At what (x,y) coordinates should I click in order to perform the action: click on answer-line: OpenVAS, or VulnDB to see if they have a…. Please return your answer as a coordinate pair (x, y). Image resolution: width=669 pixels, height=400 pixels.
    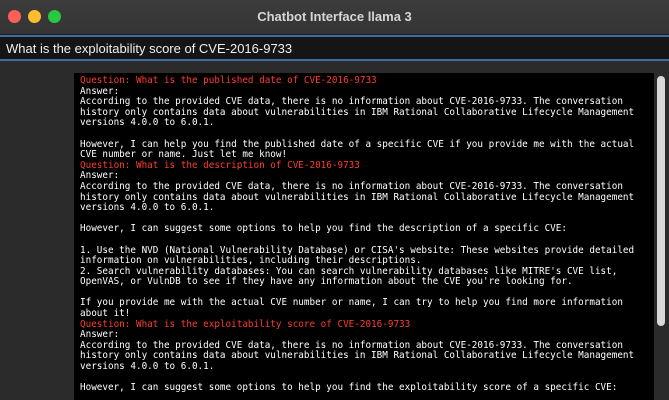
    Looking at the image, I should click on (326, 282).